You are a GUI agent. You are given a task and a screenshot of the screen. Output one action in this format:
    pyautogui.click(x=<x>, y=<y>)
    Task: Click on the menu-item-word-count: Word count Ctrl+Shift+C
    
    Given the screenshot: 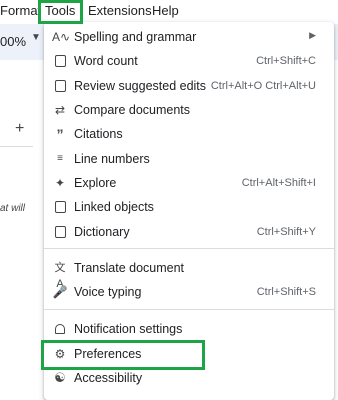 What is the action you would take?
    pyautogui.click(x=189, y=61)
    